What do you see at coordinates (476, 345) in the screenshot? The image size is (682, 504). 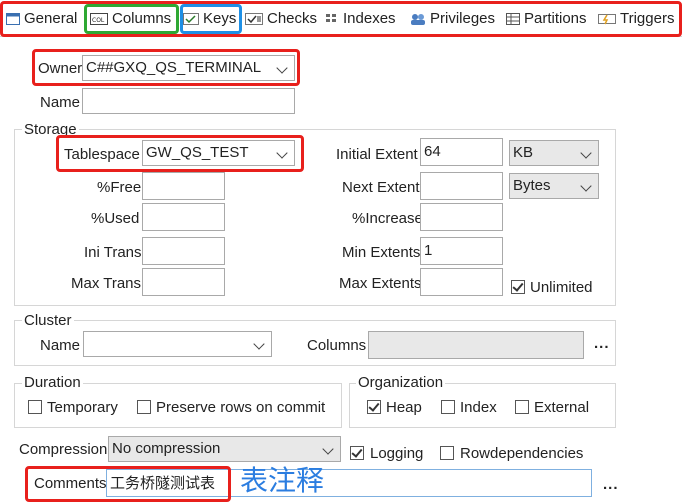 I see `cluster-columns-field` at bounding box center [476, 345].